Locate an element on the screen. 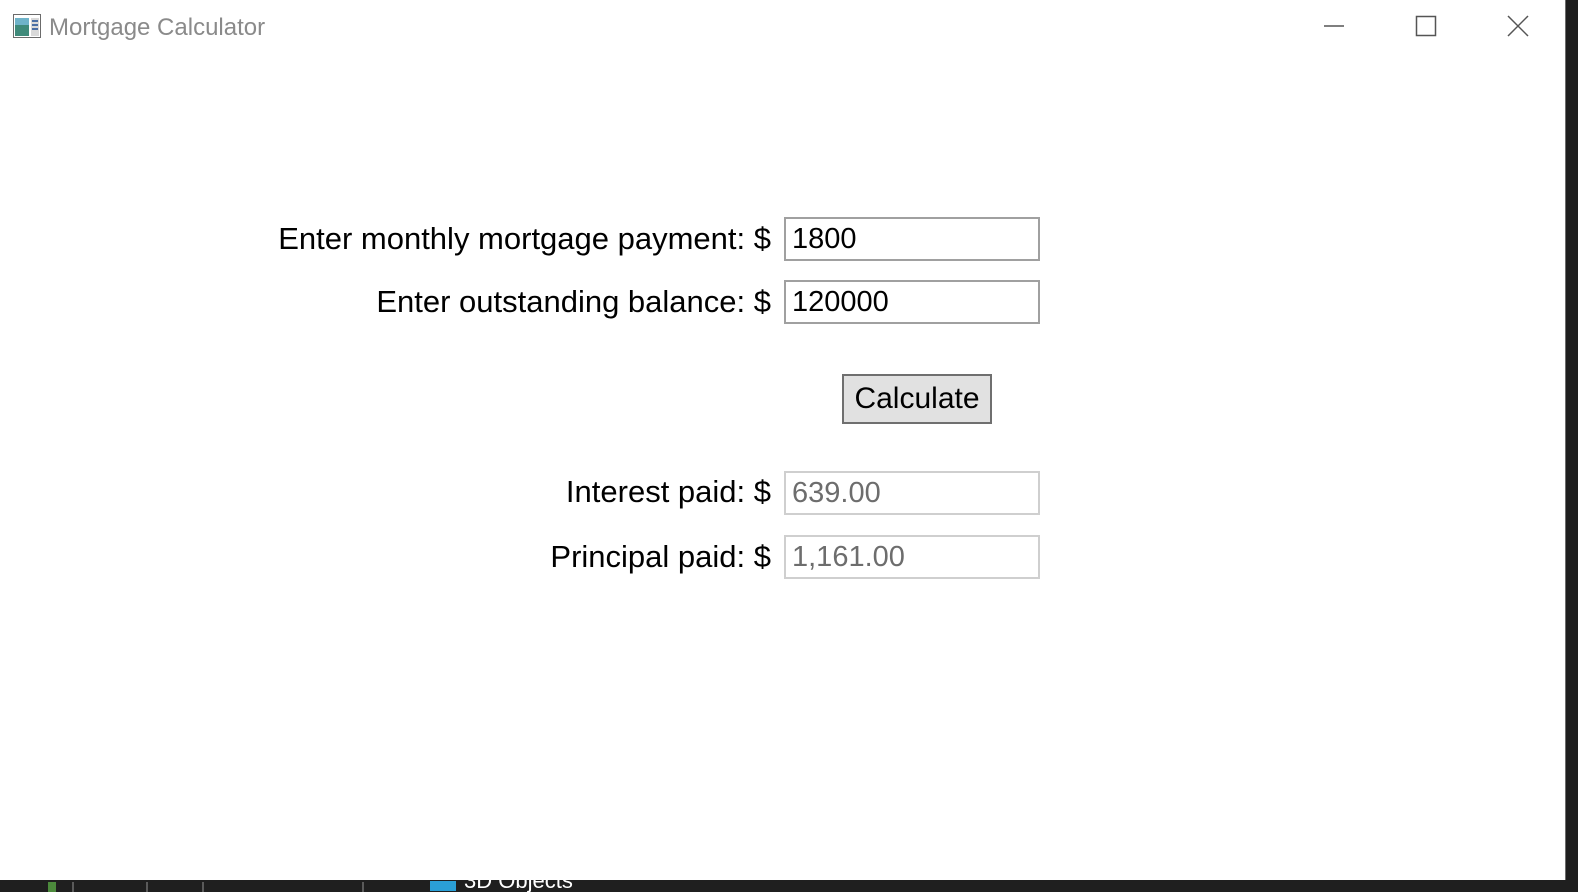 The height and width of the screenshot is (892, 1578). folder-icon is located at coordinates (443, 886).